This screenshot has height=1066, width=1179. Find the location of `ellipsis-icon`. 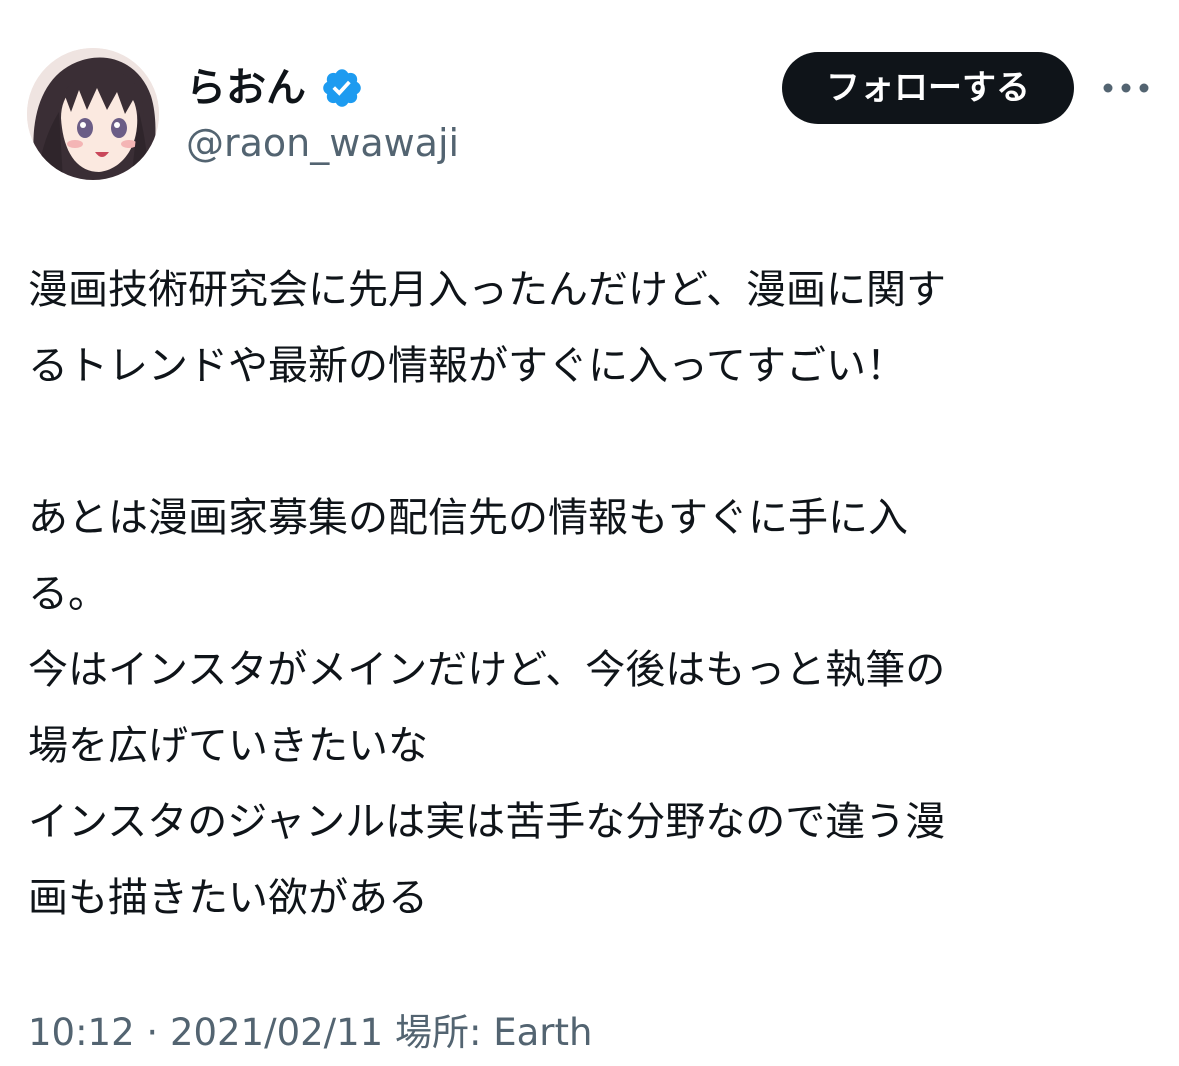

ellipsis-icon is located at coordinates (1126, 88).